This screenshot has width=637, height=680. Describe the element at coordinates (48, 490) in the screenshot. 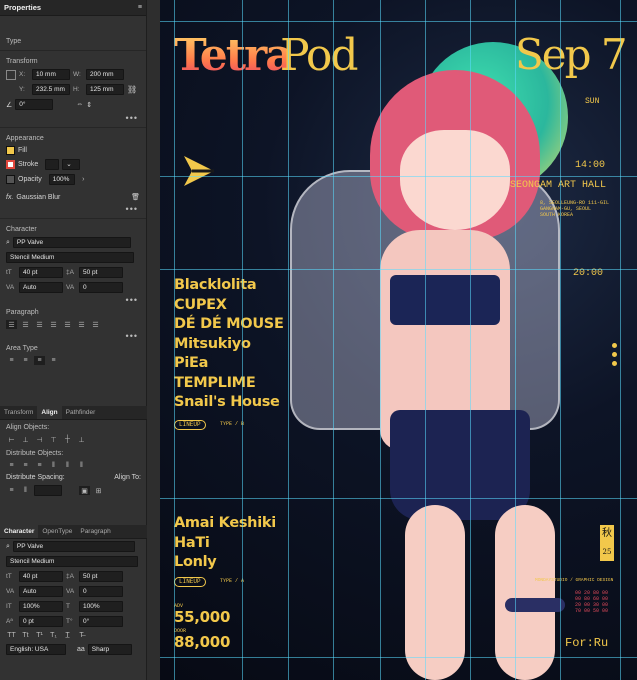

I see `spacing-field` at that location.